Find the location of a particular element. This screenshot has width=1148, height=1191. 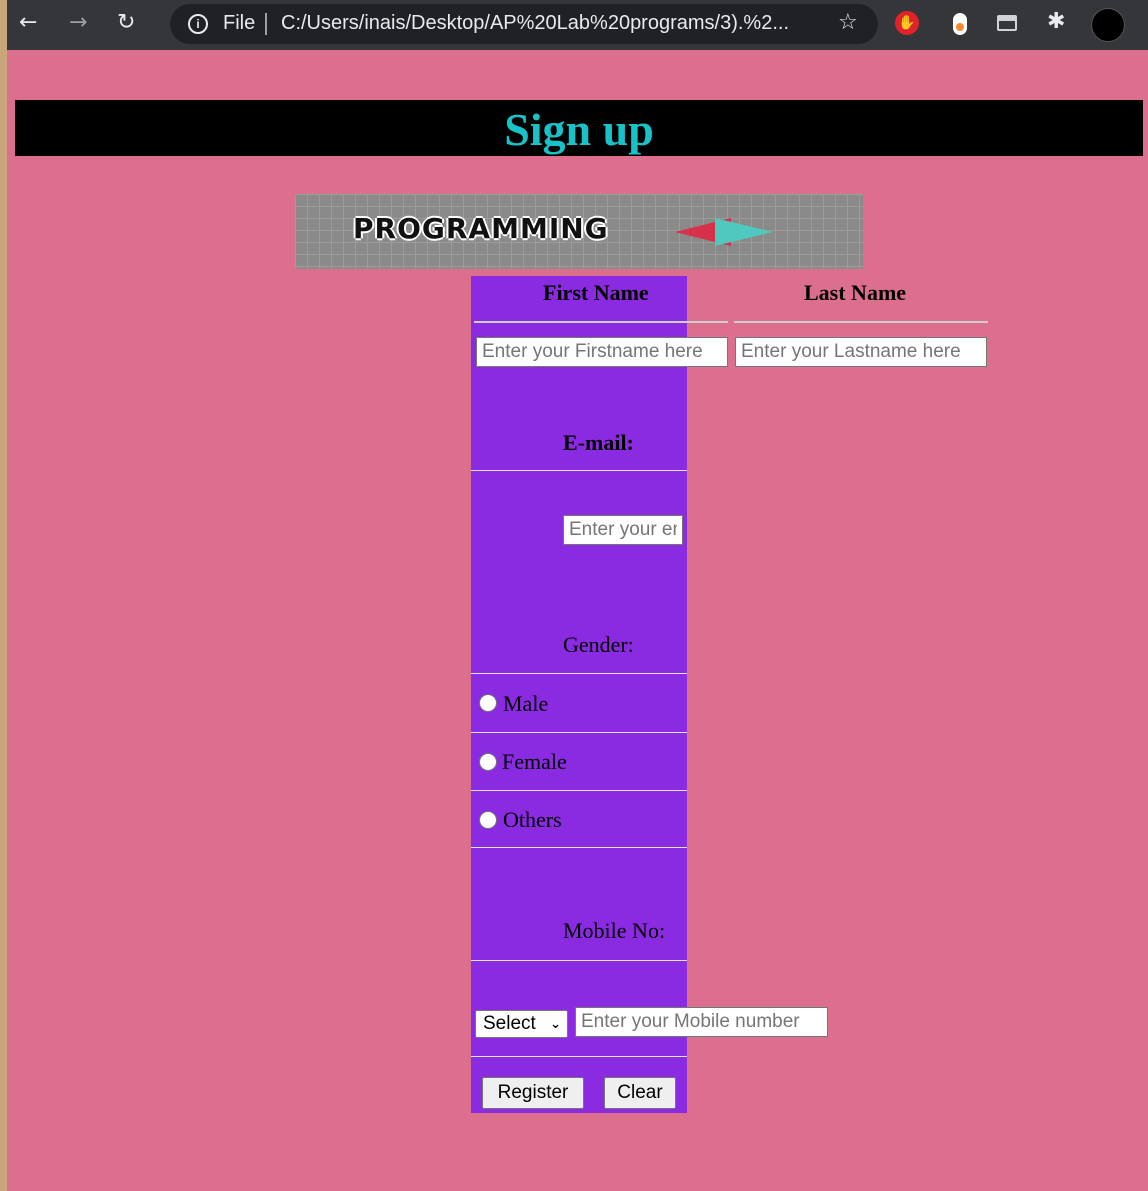

file-scheme-label: File is located at coordinates (239, 23).